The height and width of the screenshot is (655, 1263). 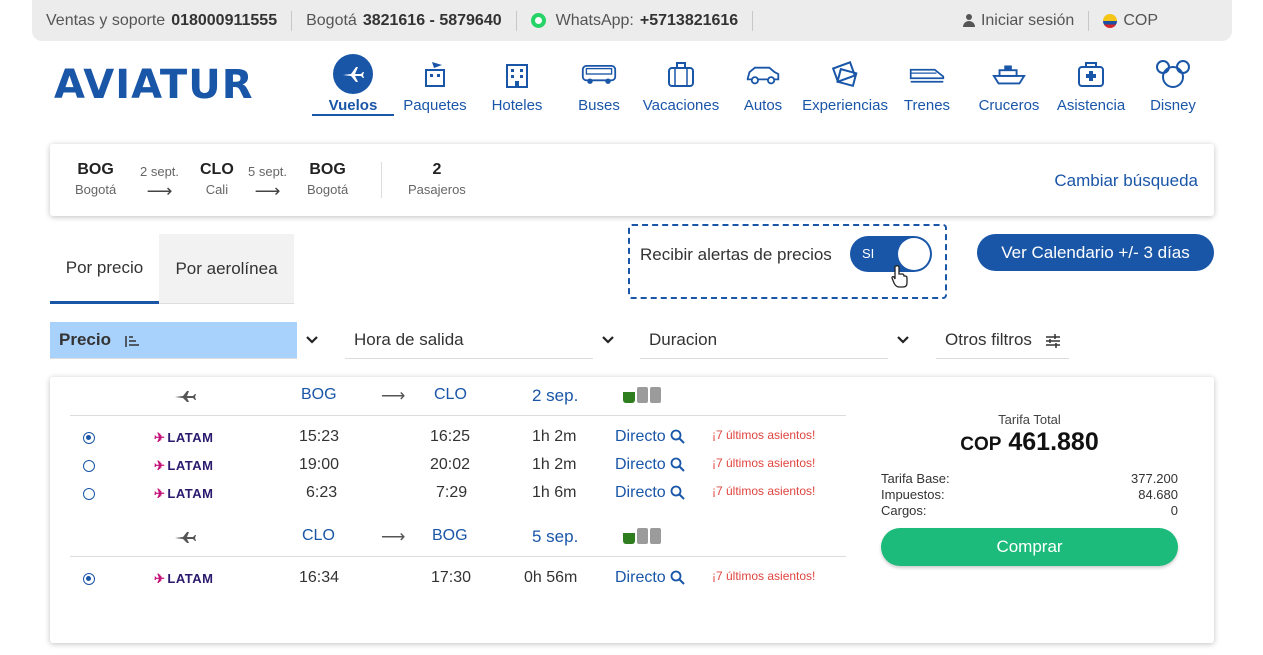 What do you see at coordinates (450, 394) in the screenshot?
I see `outbound-to: CLO` at bounding box center [450, 394].